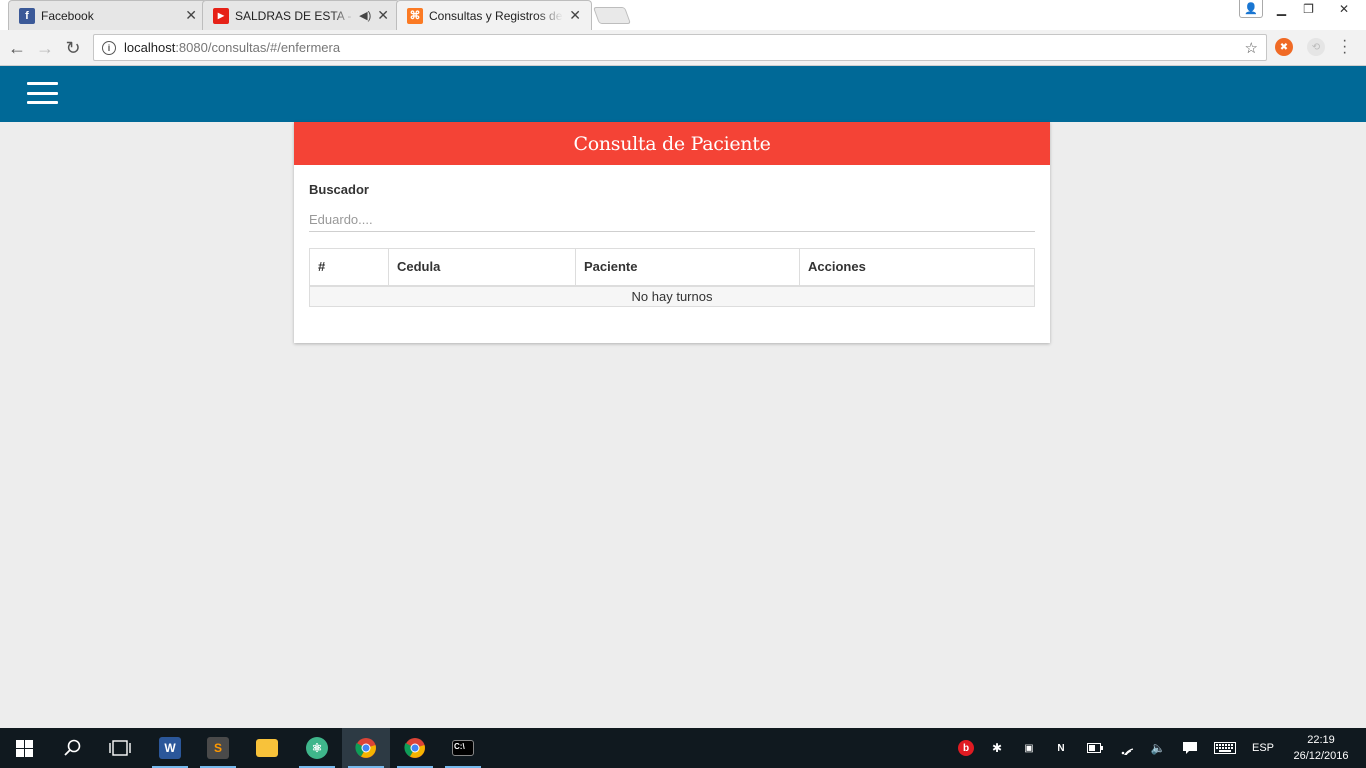 The height and width of the screenshot is (768, 1366). Describe the element at coordinates (1263, 748) in the screenshot. I see `language-indicator: ESP` at that location.